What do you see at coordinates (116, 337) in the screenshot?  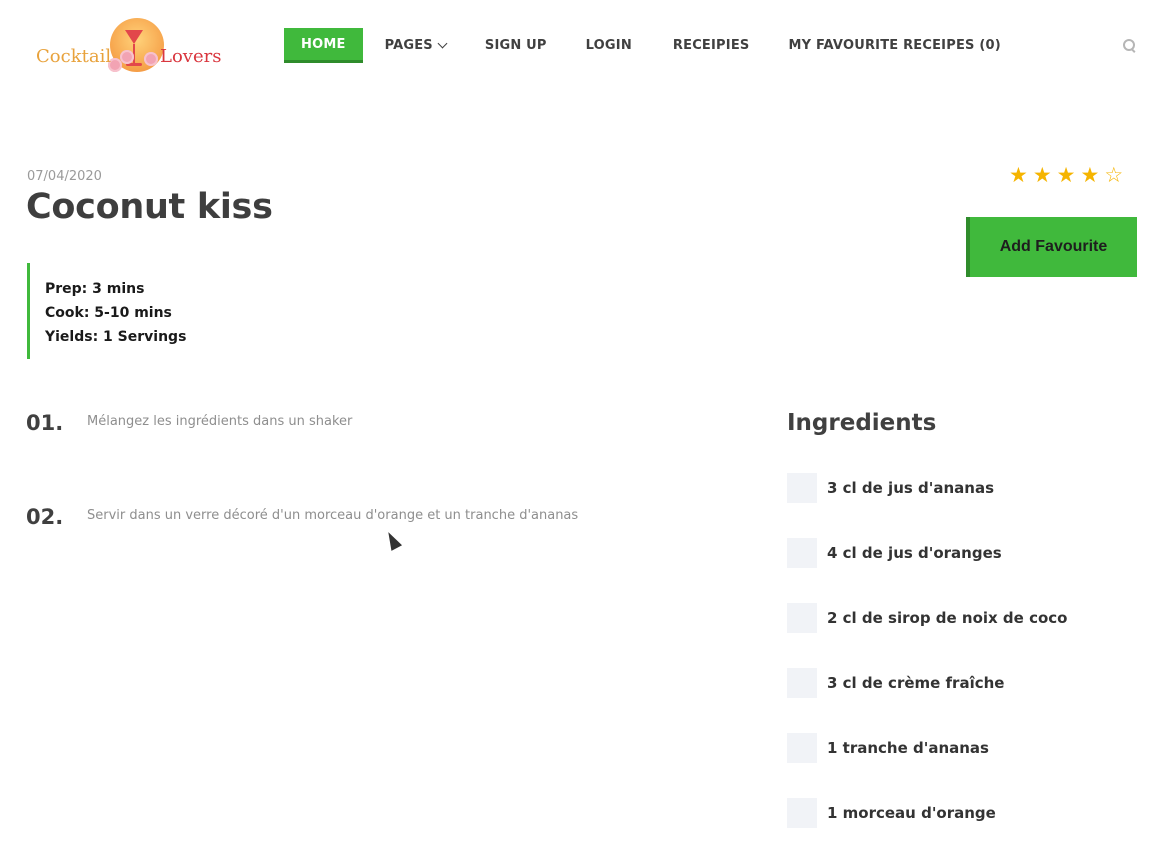 I see `yields: Yields: 1 Servings` at bounding box center [116, 337].